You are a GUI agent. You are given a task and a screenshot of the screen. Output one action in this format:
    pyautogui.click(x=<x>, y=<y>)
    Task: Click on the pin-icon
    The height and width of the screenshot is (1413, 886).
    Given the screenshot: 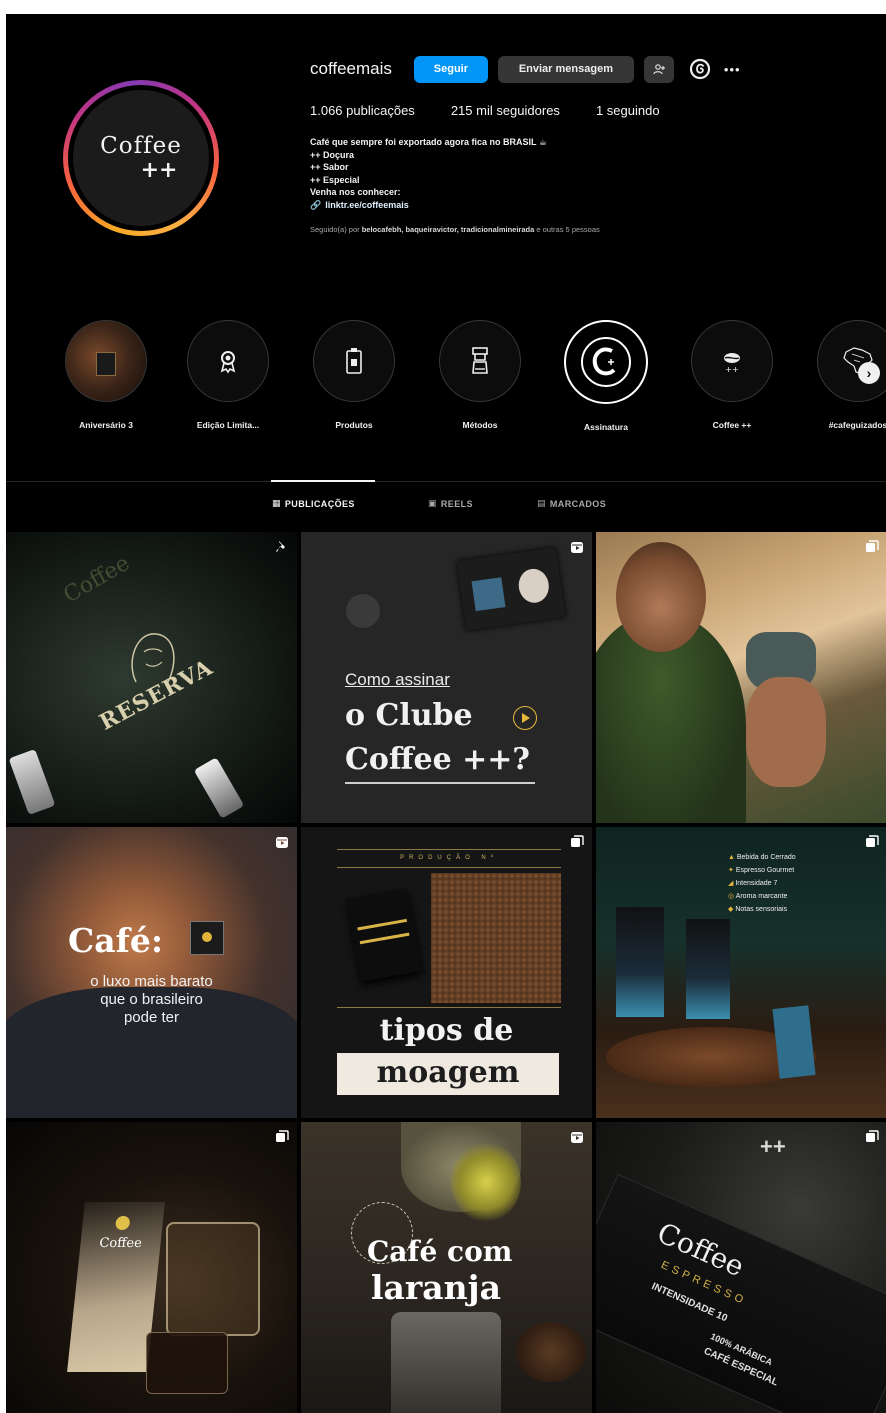 What is the action you would take?
    pyautogui.click(x=280, y=546)
    